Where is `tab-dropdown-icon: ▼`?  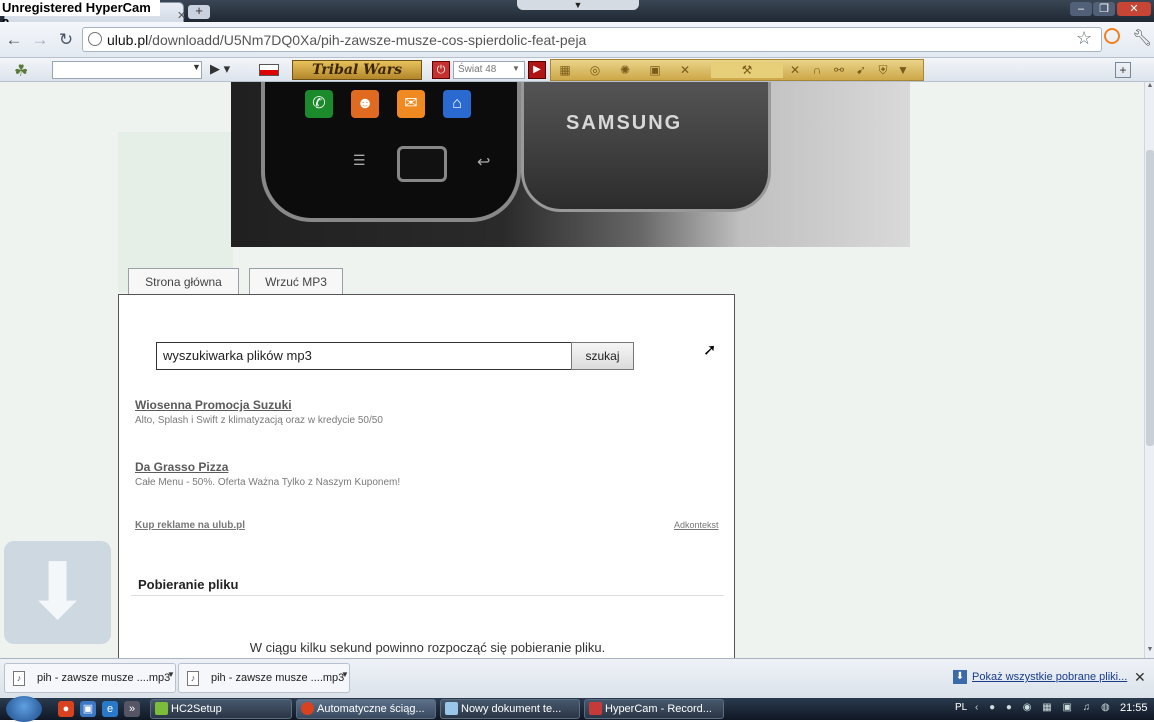
tab-dropdown-icon: ▼ is located at coordinates (578, 5).